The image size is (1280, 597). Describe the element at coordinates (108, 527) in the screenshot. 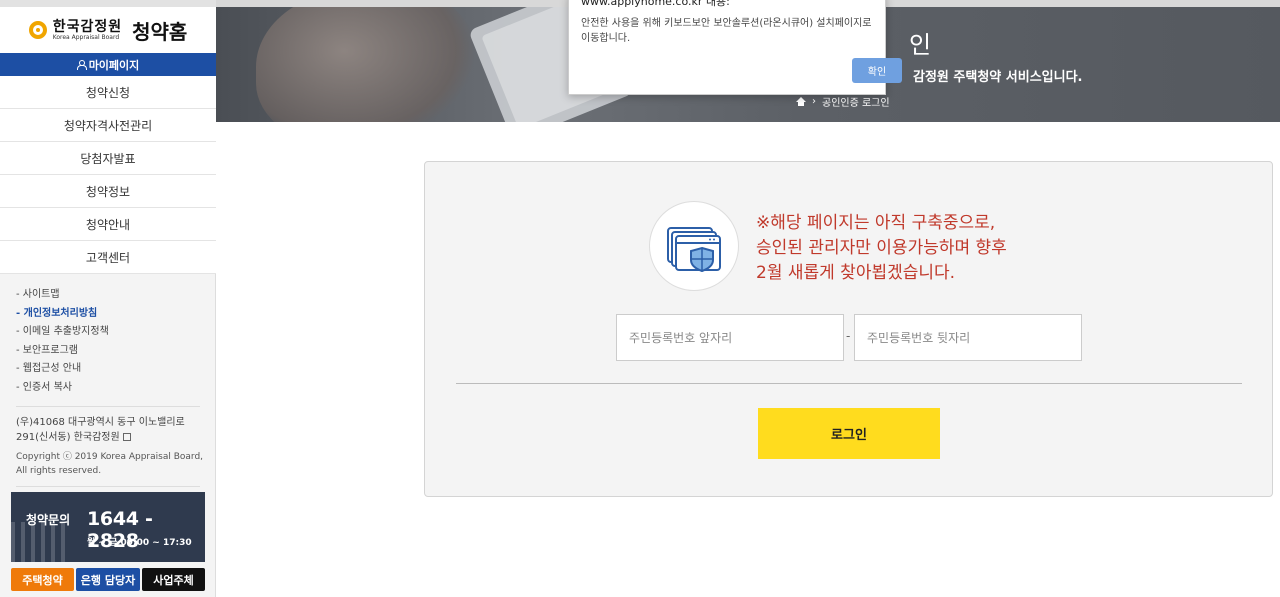

I see `call-center-box: 청약문의 1644 - 2828 월 ~ 금 09:00 ~ 17:30` at that location.